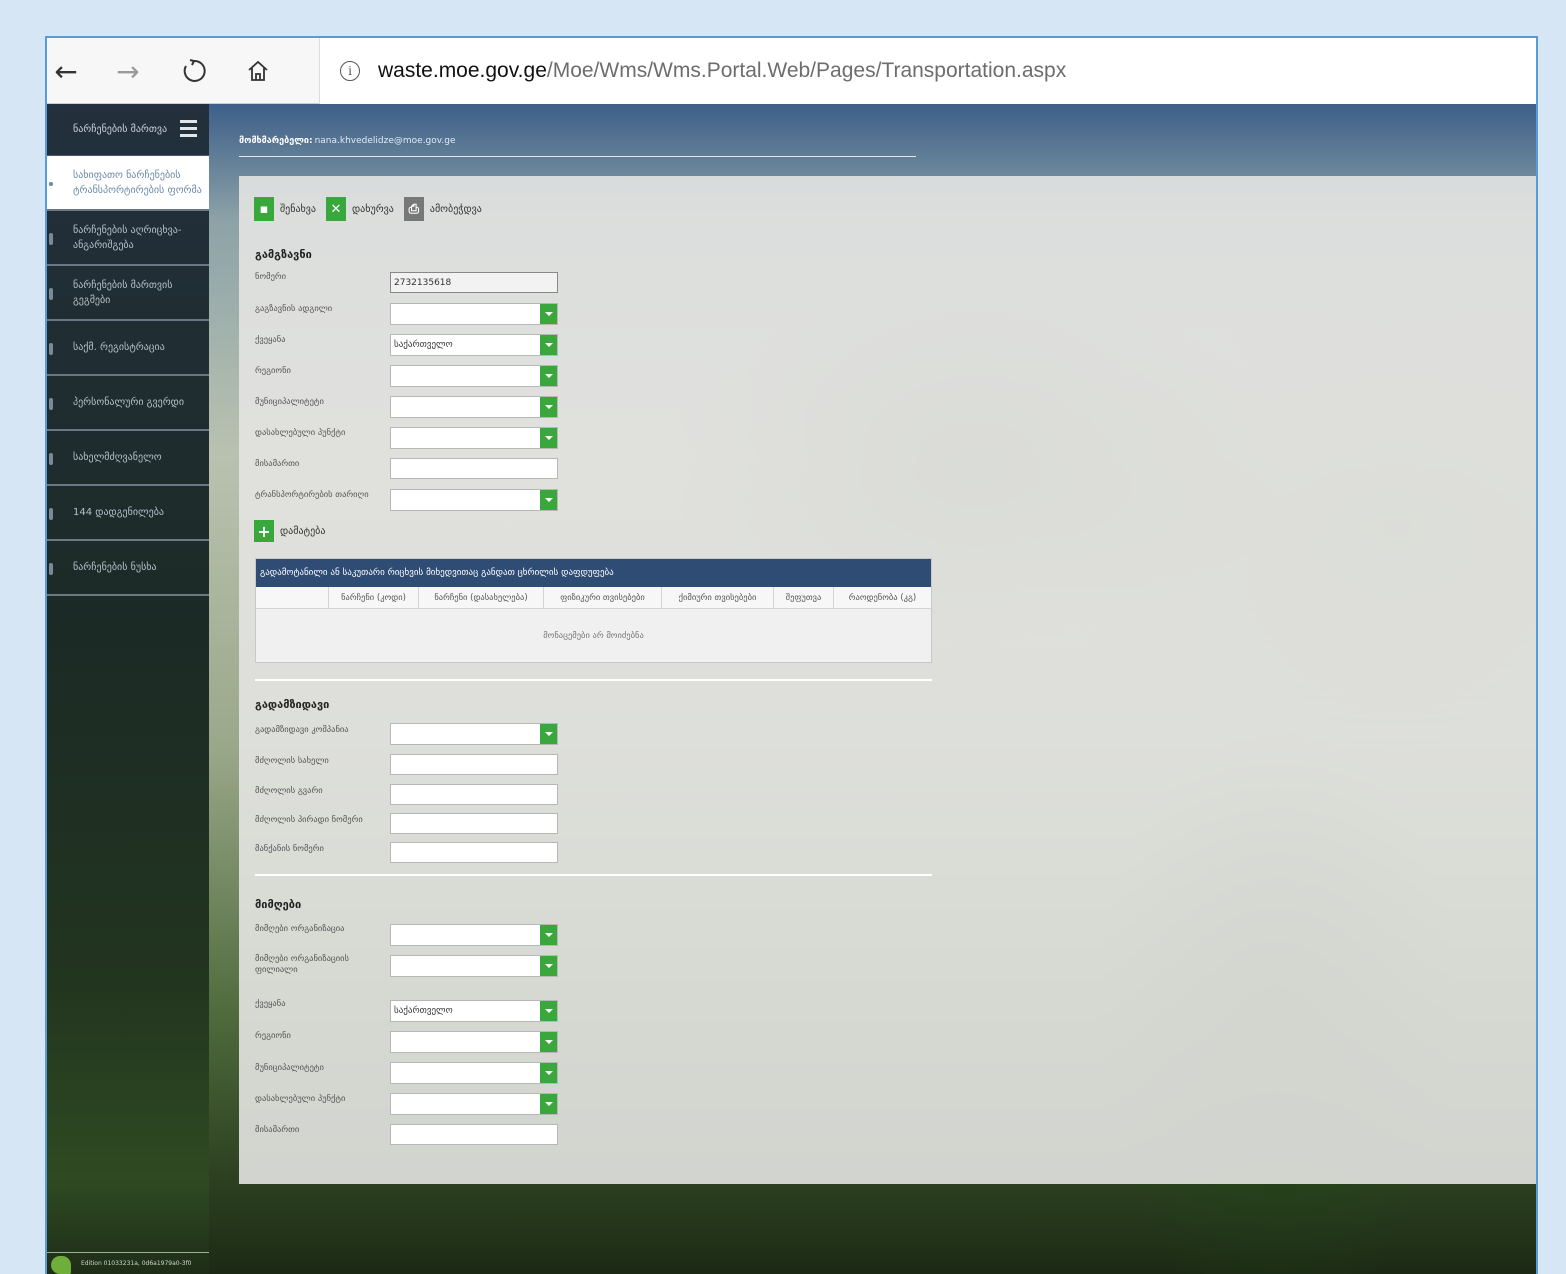 The width and height of the screenshot is (1566, 1274). What do you see at coordinates (302, 730) in the screenshot?
I see `carrier-company-label: გადამზიდავი კომპანია` at bounding box center [302, 730].